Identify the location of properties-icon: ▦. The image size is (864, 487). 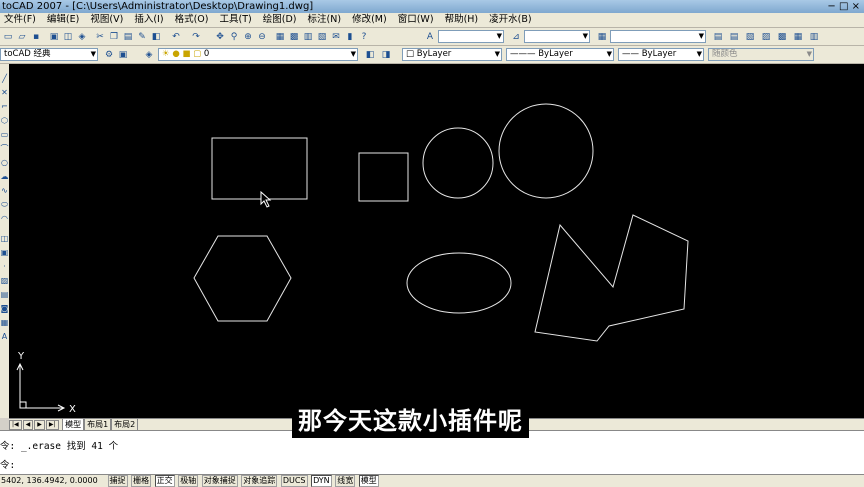
(280, 37).